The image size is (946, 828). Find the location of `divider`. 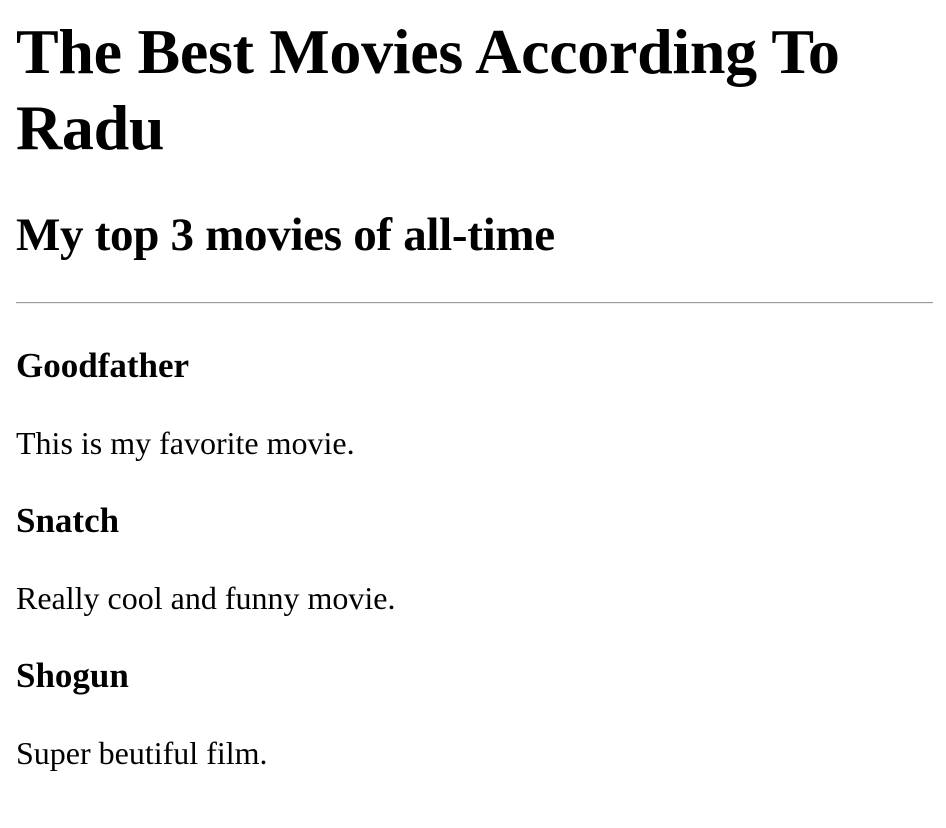

divider is located at coordinates (474, 303).